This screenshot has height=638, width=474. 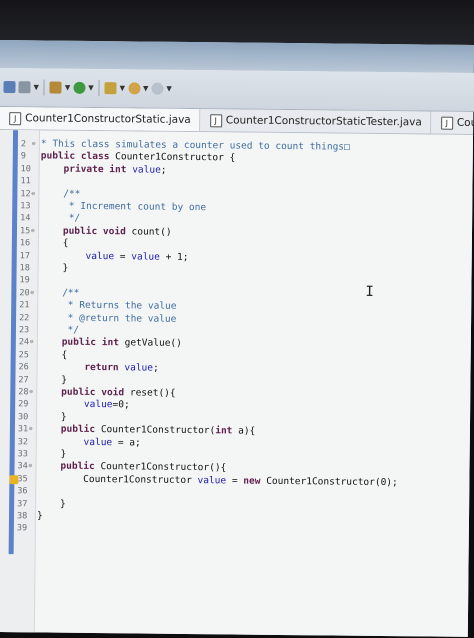 I want to click on line-number: 25, so click(x=24, y=355).